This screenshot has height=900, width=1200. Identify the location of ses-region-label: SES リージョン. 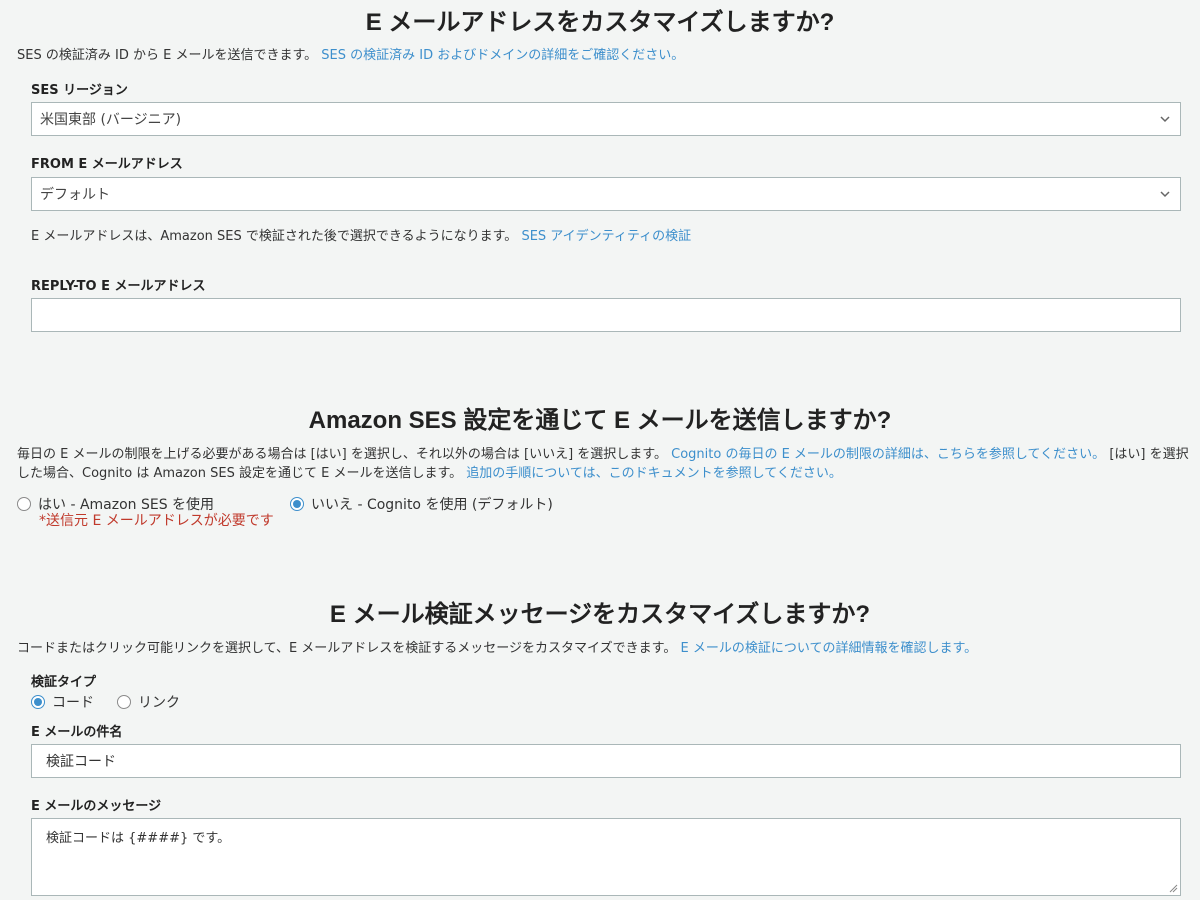
(79, 90).